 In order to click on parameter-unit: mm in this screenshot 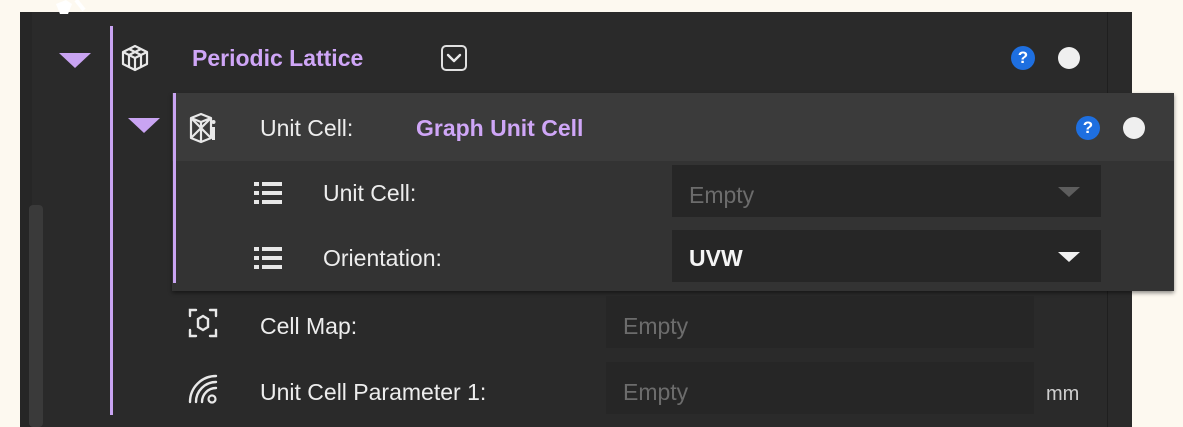, I will do `click(1063, 394)`.